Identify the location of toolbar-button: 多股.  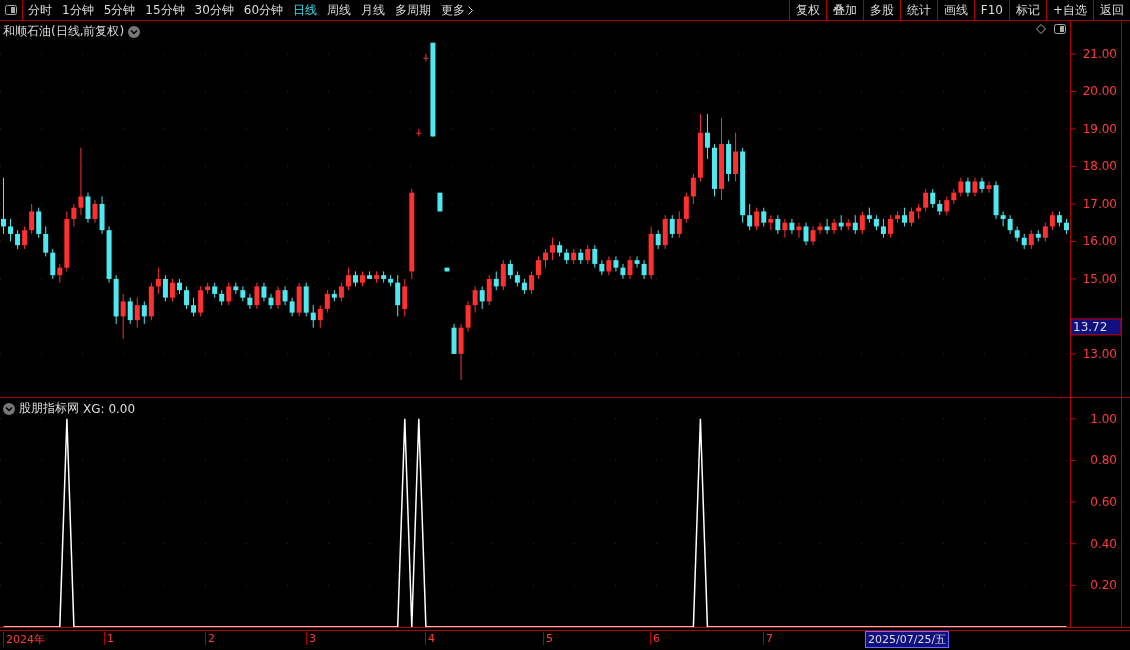
(881, 10).